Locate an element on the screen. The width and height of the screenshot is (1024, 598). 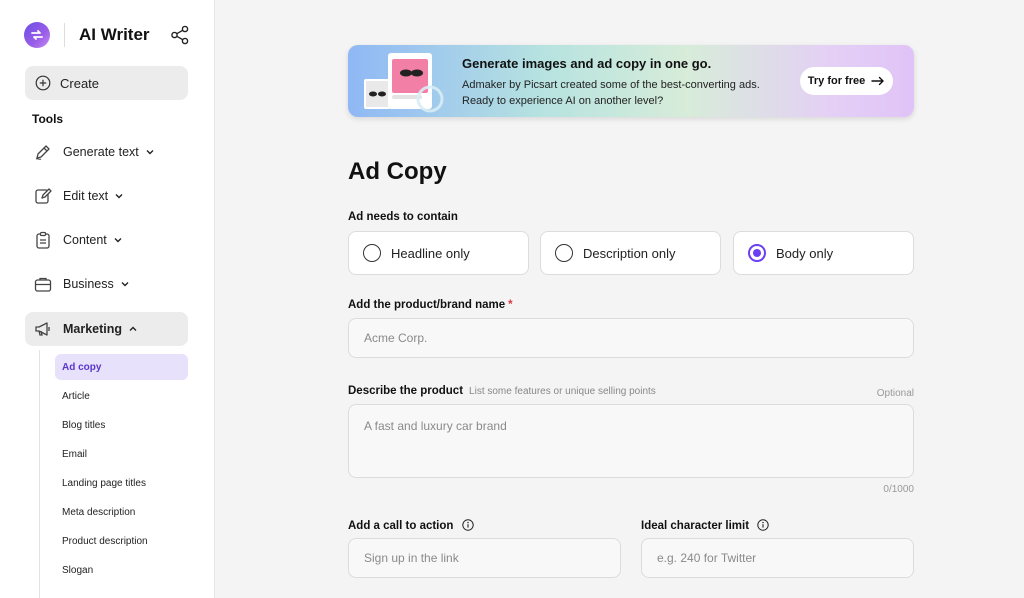
create-button: Create is located at coordinates (106, 83).